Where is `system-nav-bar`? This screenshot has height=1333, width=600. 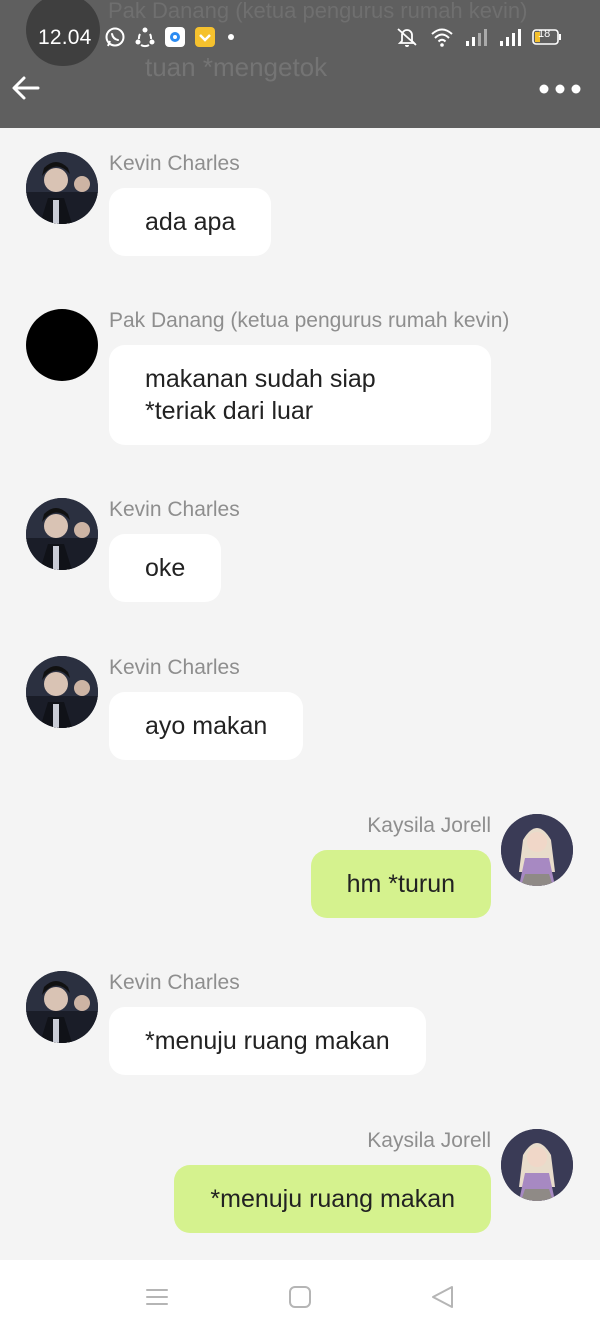
system-nav-bar is located at coordinates (300, 1296).